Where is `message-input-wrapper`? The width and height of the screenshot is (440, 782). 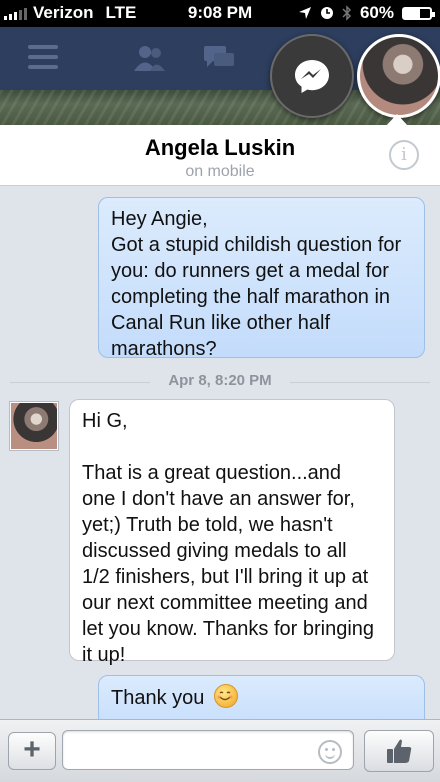
message-input-wrapper is located at coordinates (208, 750).